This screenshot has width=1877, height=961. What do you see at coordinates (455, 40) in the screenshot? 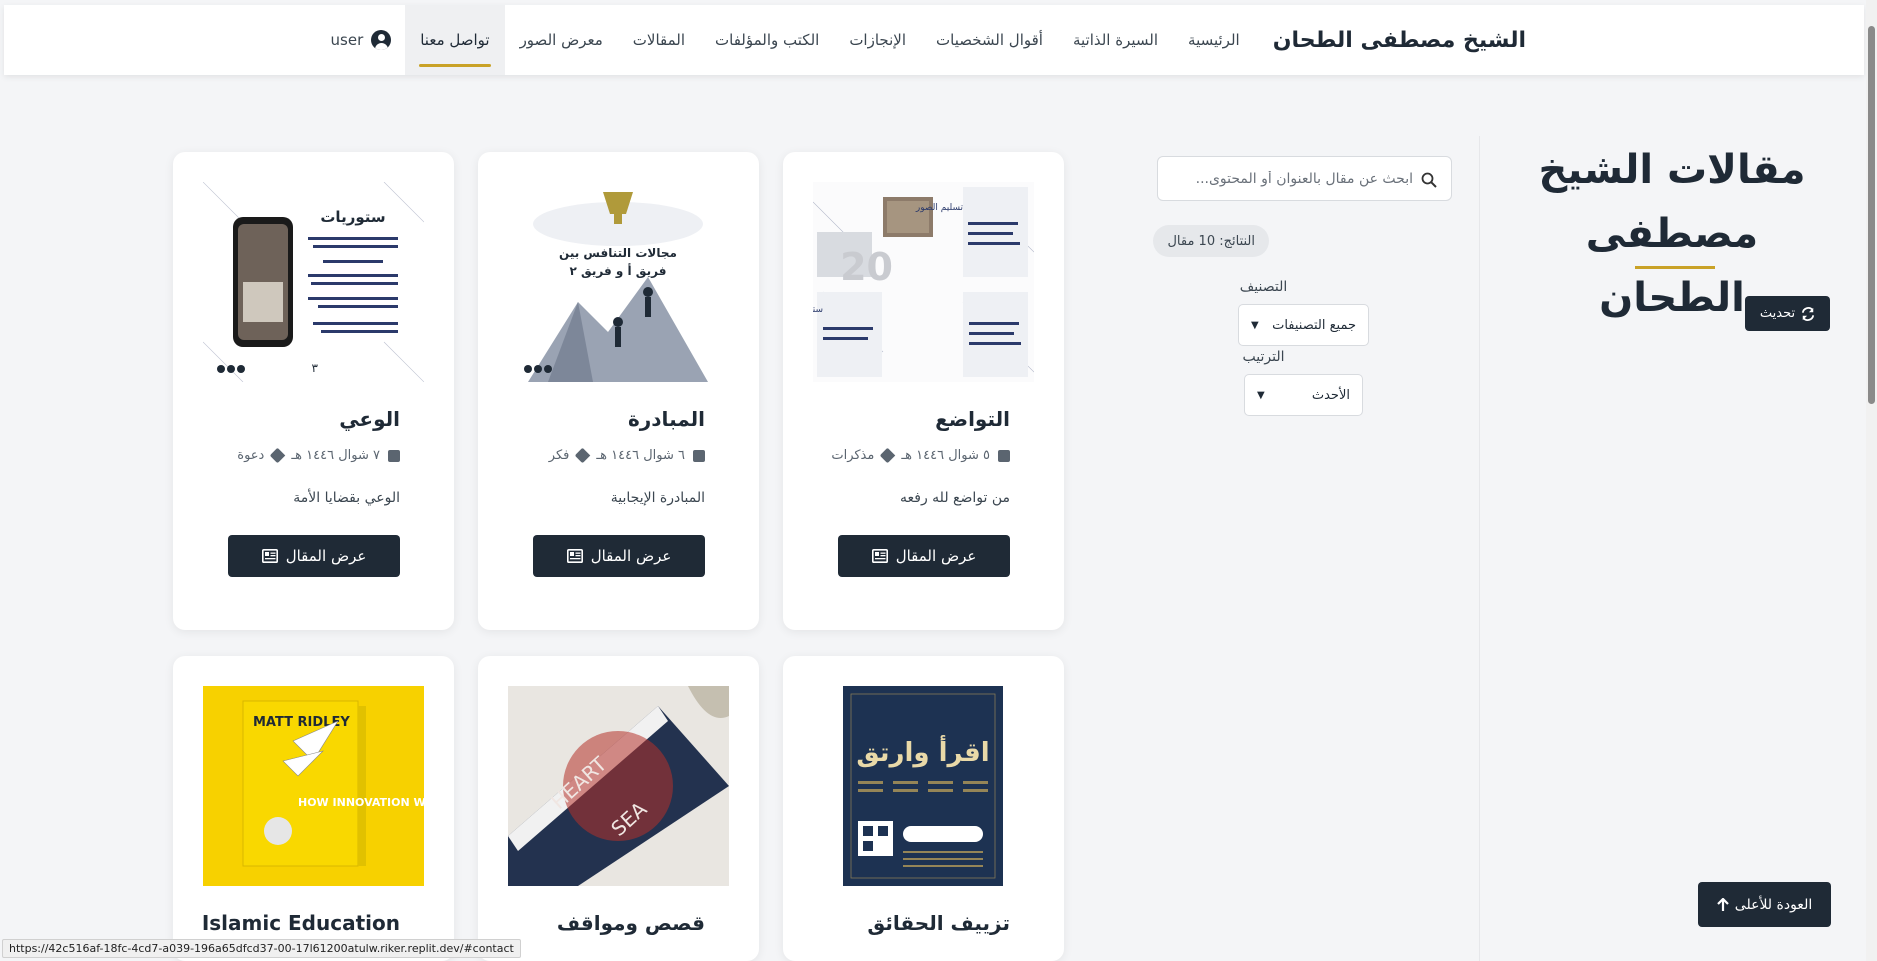
I see `nav-contact: تواصل معنا` at bounding box center [455, 40].